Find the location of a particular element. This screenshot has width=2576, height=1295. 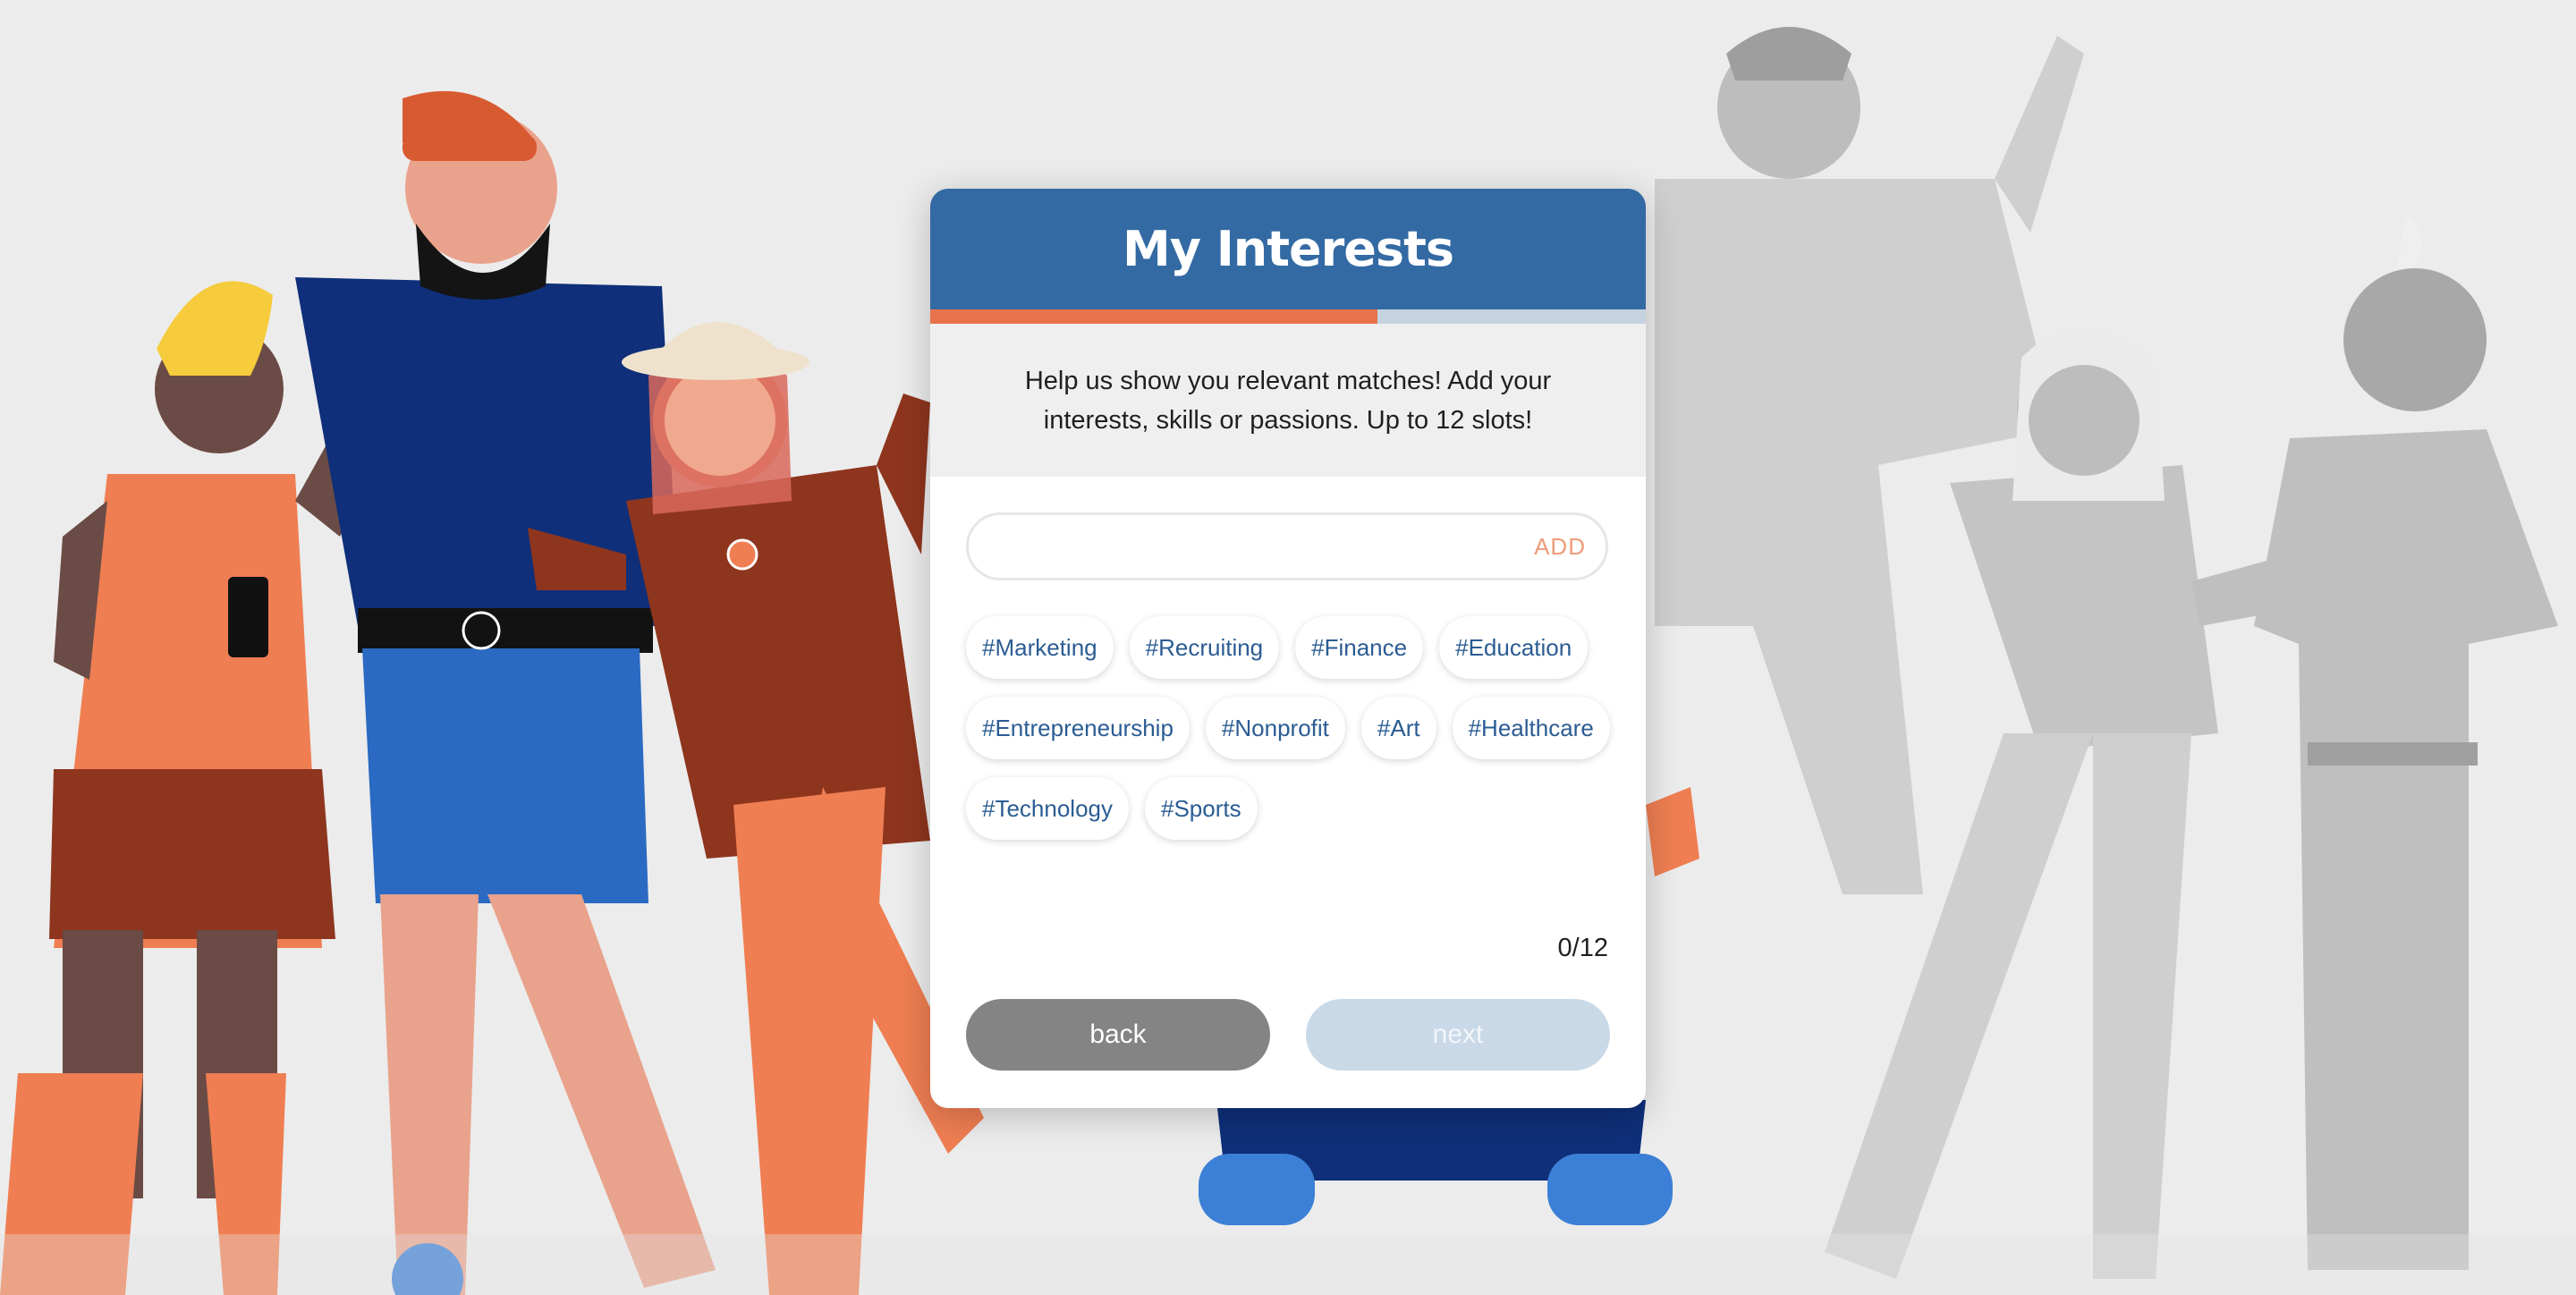

slot-counter: 0/12 is located at coordinates (1582, 948).